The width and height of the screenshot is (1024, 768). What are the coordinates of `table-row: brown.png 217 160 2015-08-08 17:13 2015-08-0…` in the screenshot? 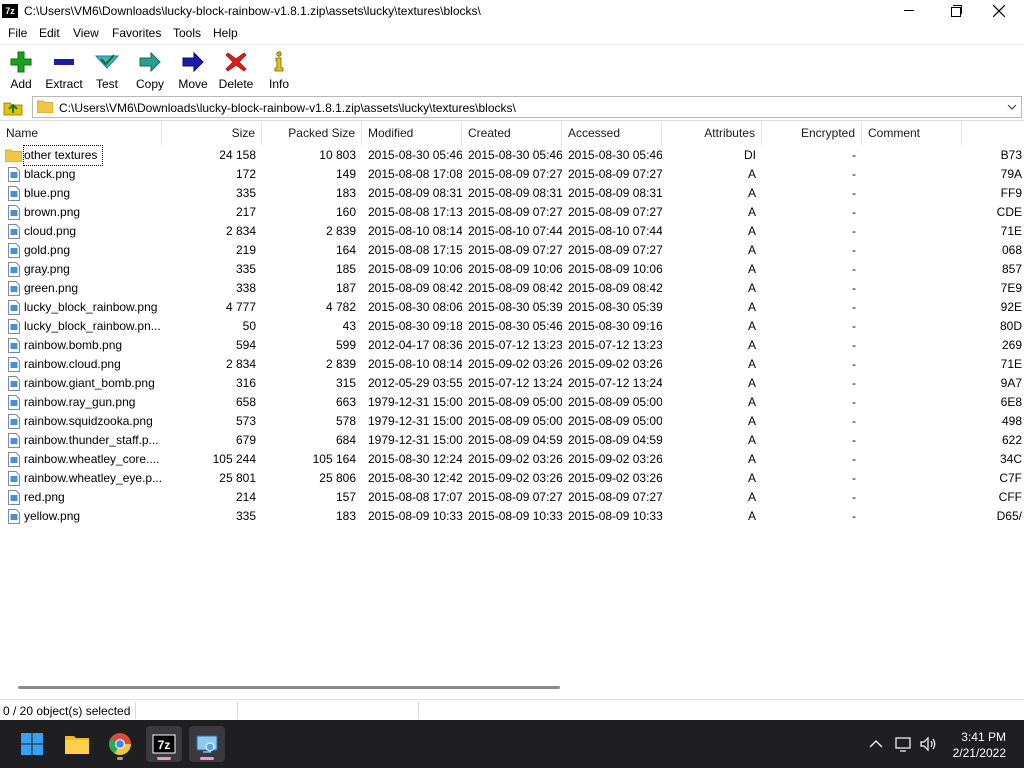 It's located at (512, 212).